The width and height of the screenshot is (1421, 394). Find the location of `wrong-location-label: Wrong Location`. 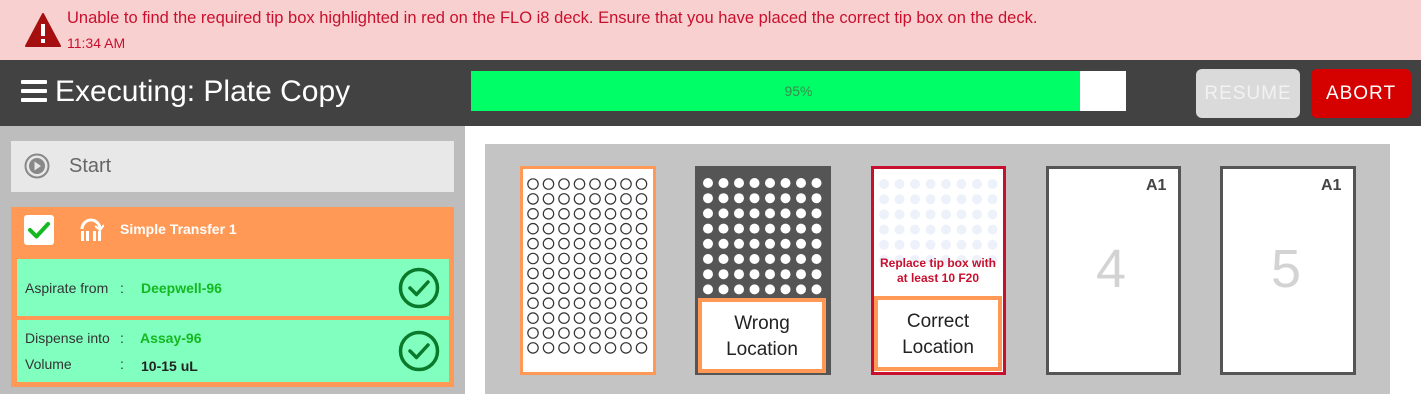

wrong-location-label: Wrong Location is located at coordinates (762, 335).